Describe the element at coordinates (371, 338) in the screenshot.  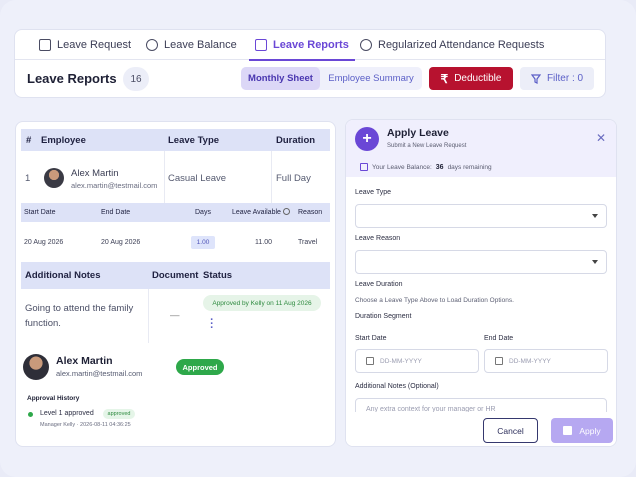
I see `start-date-label: Start Date` at that location.